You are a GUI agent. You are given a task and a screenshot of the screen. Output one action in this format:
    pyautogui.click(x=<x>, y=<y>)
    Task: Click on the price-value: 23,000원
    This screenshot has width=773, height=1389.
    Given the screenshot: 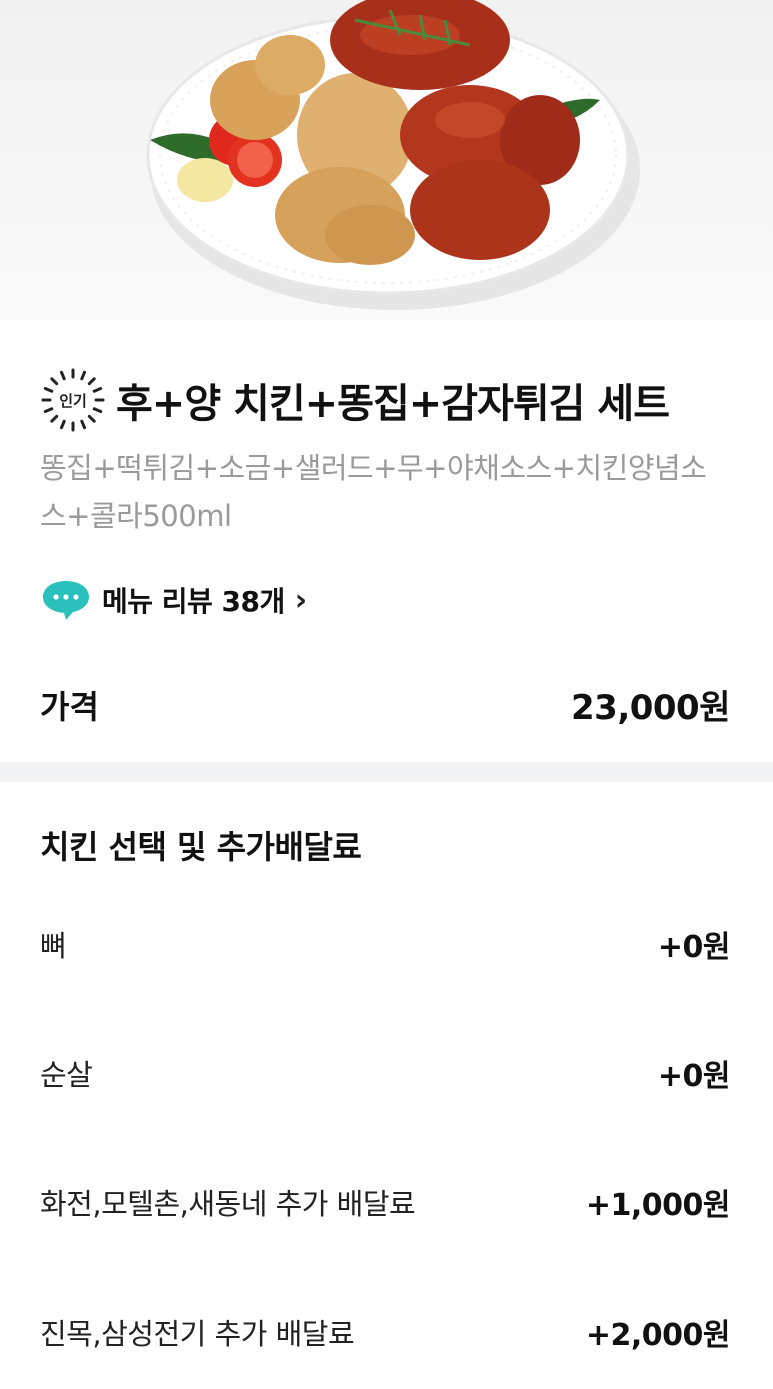 What is the action you would take?
    pyautogui.click(x=650, y=708)
    